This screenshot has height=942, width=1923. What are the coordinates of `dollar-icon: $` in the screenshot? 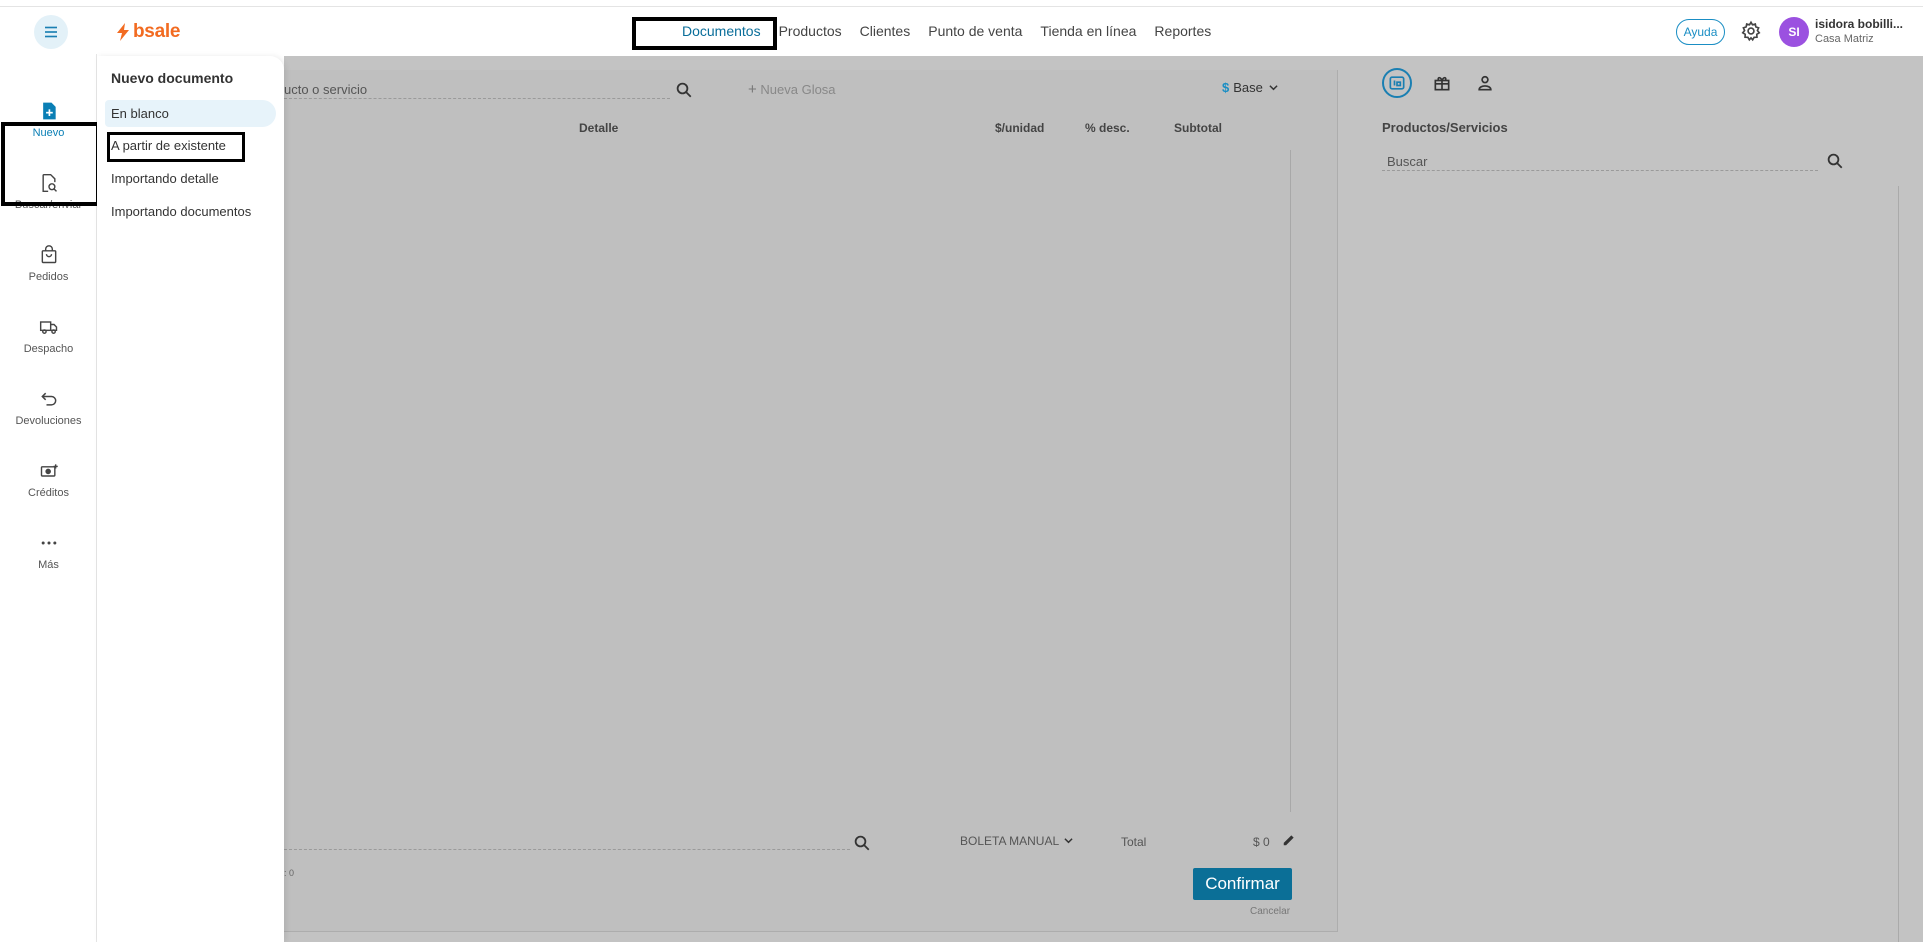 It's located at (1226, 87).